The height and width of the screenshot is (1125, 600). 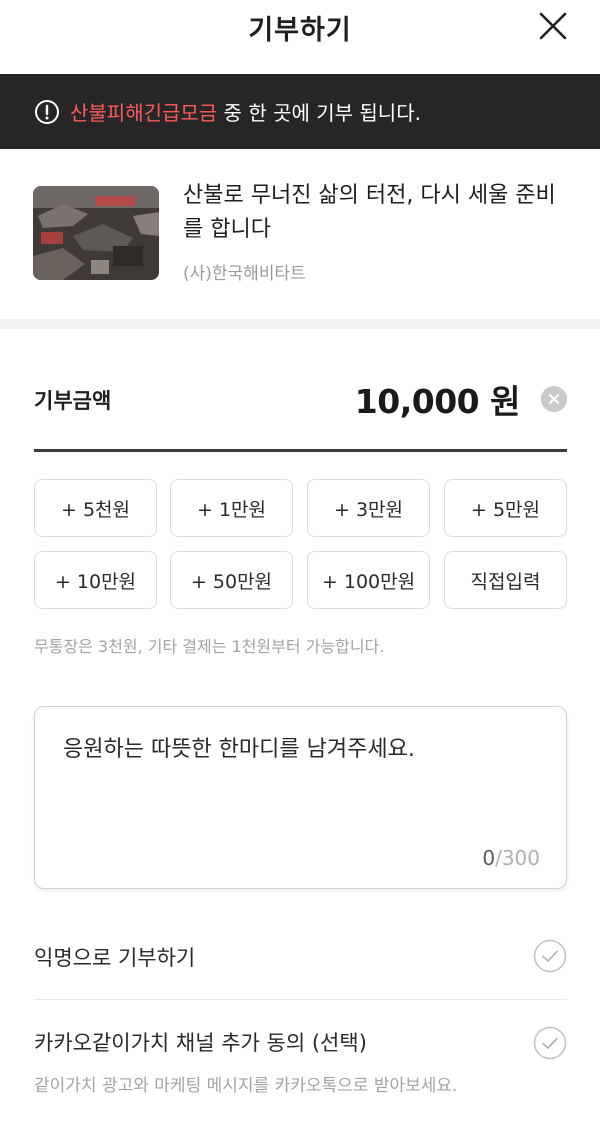 I want to click on campaign-organization: (사)한국해비타트, so click(x=244, y=274).